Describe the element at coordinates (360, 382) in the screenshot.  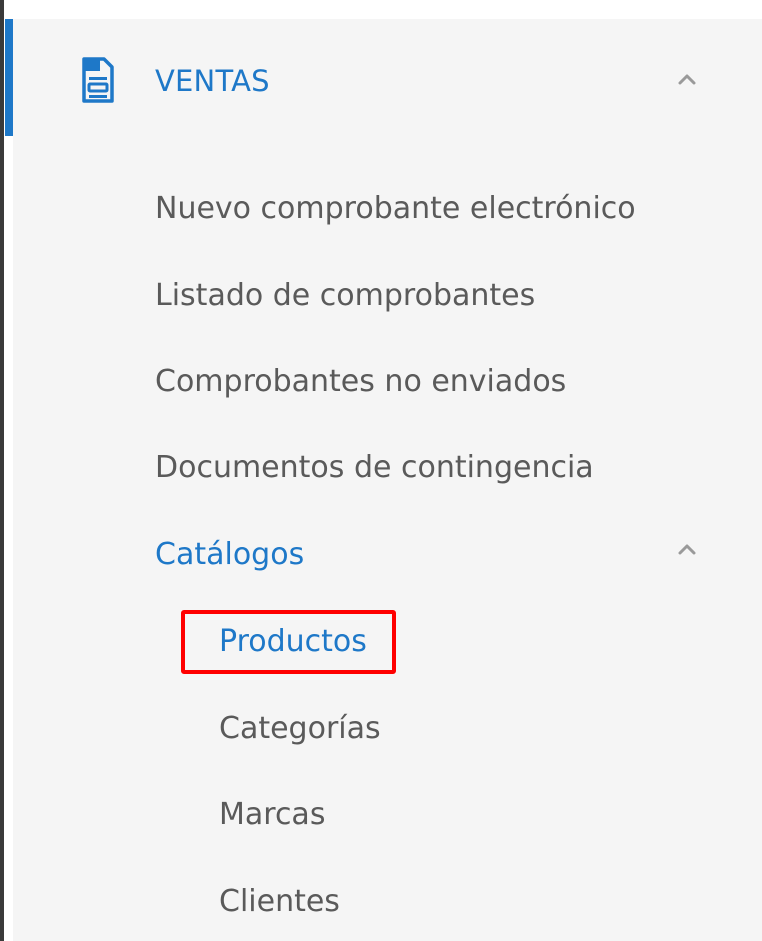
I see `menu-item-comprobantes-no-enviados: Comprobantes no enviados` at that location.